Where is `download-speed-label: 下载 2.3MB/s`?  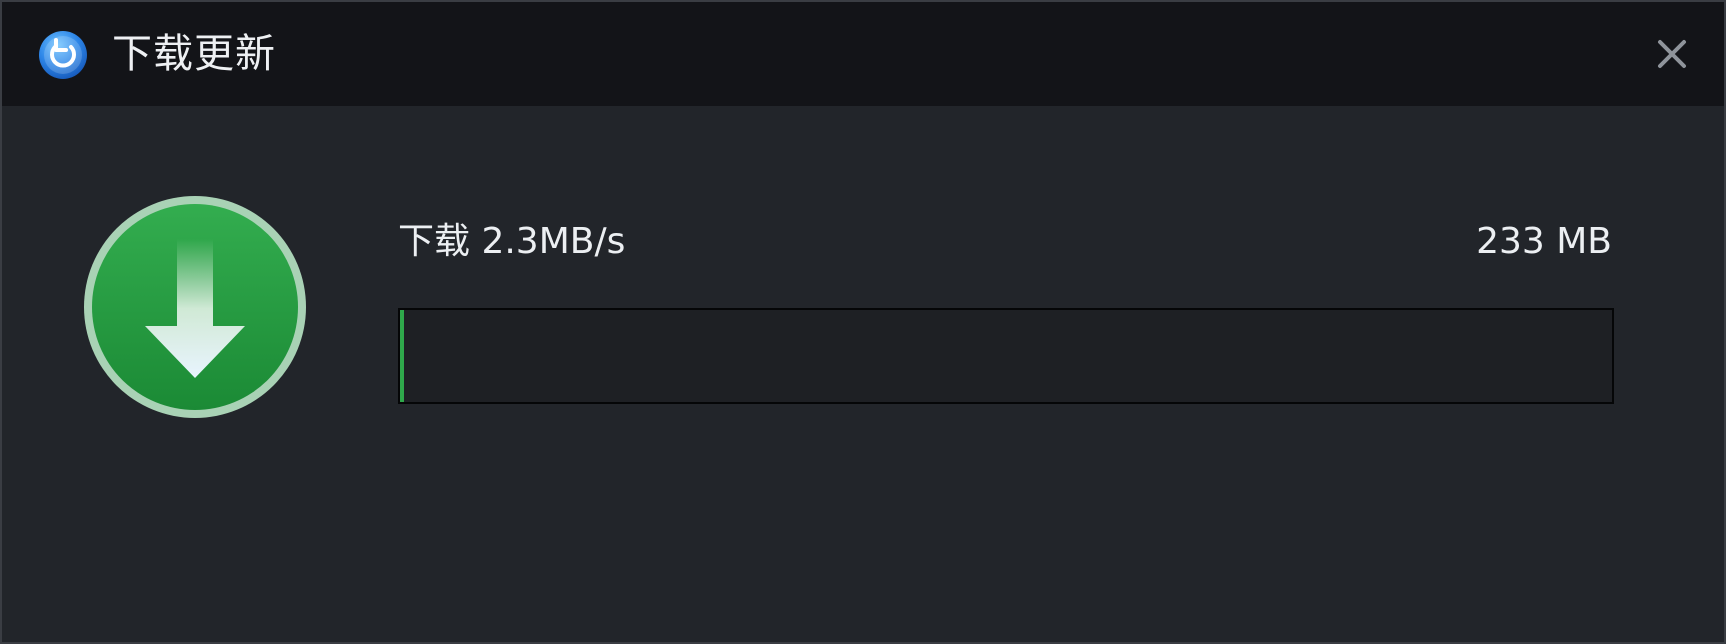
download-speed-label: 下载 2.3MB/s is located at coordinates (512, 241).